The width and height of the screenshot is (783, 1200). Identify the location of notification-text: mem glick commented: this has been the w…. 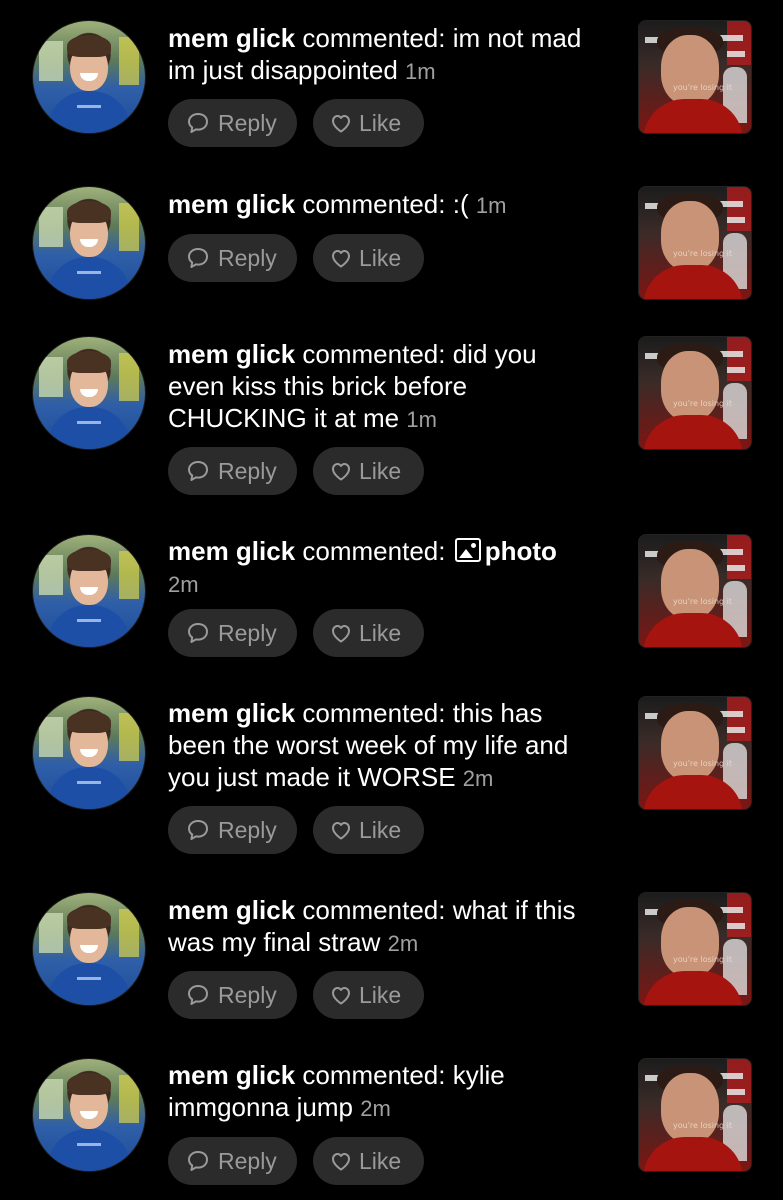
(380, 746).